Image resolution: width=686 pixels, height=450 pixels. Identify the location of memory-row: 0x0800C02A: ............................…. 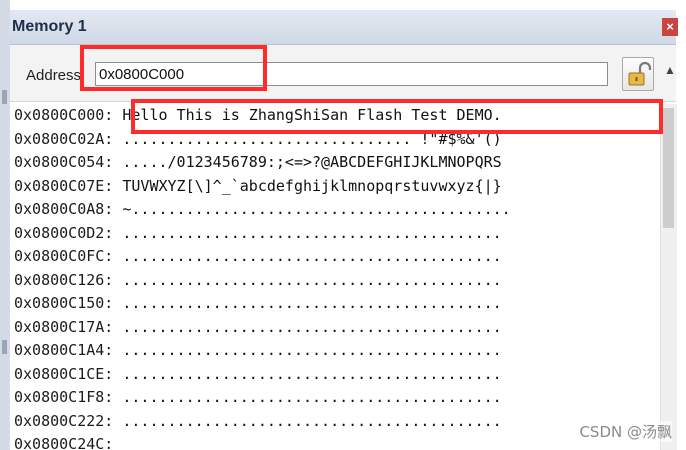
(335, 140).